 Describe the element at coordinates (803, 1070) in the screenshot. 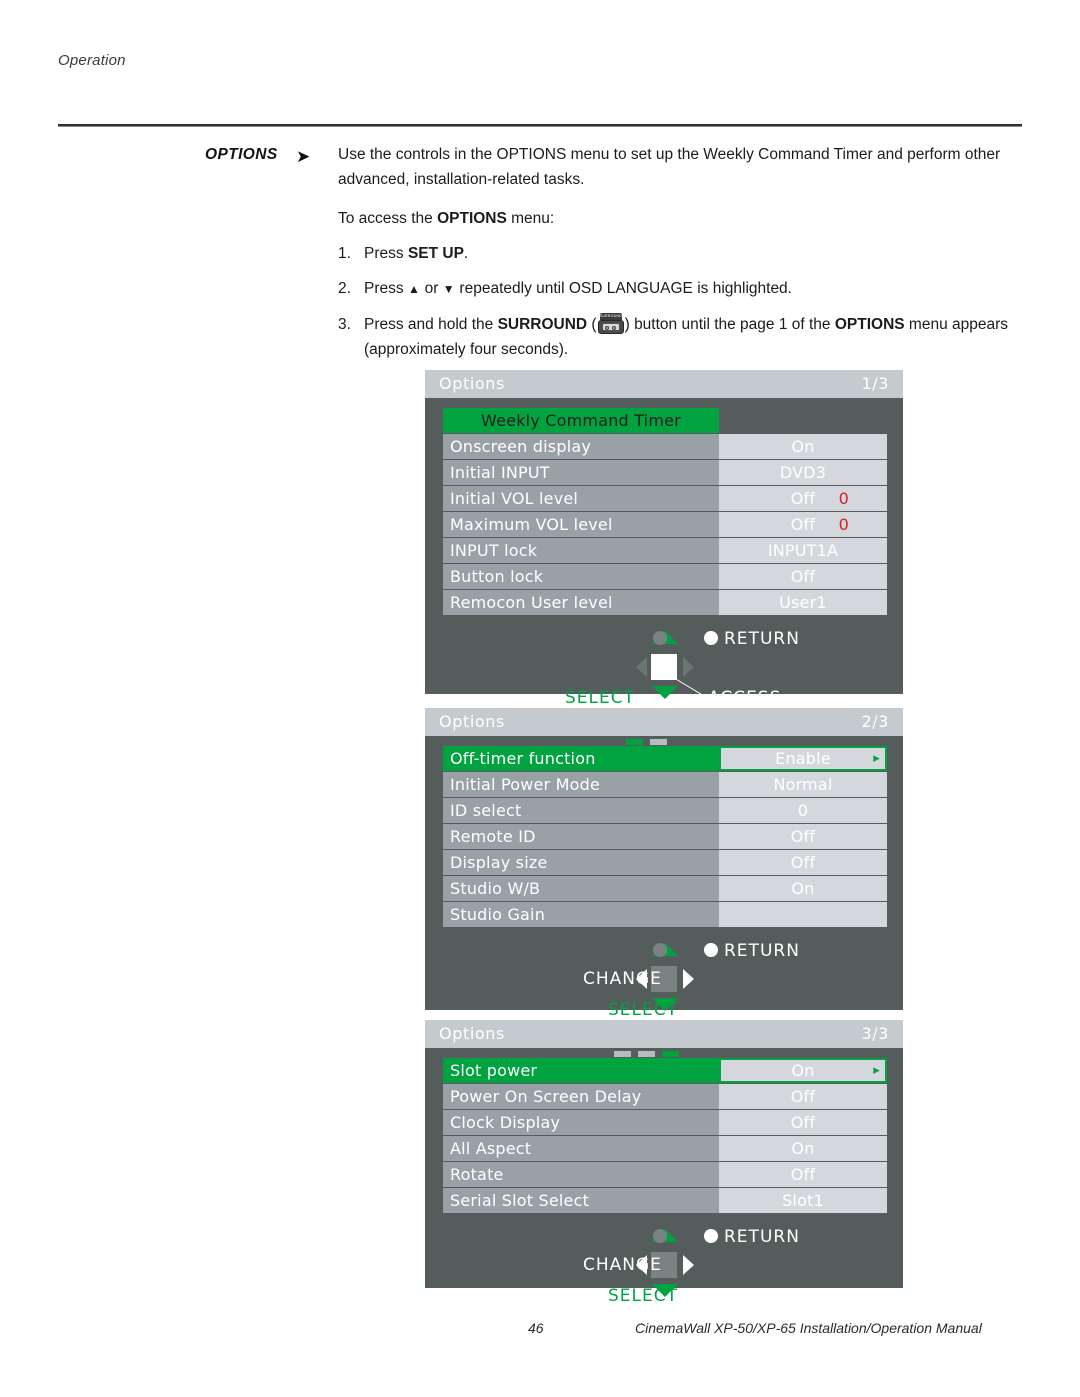

I see `row-value: On ▸` at that location.